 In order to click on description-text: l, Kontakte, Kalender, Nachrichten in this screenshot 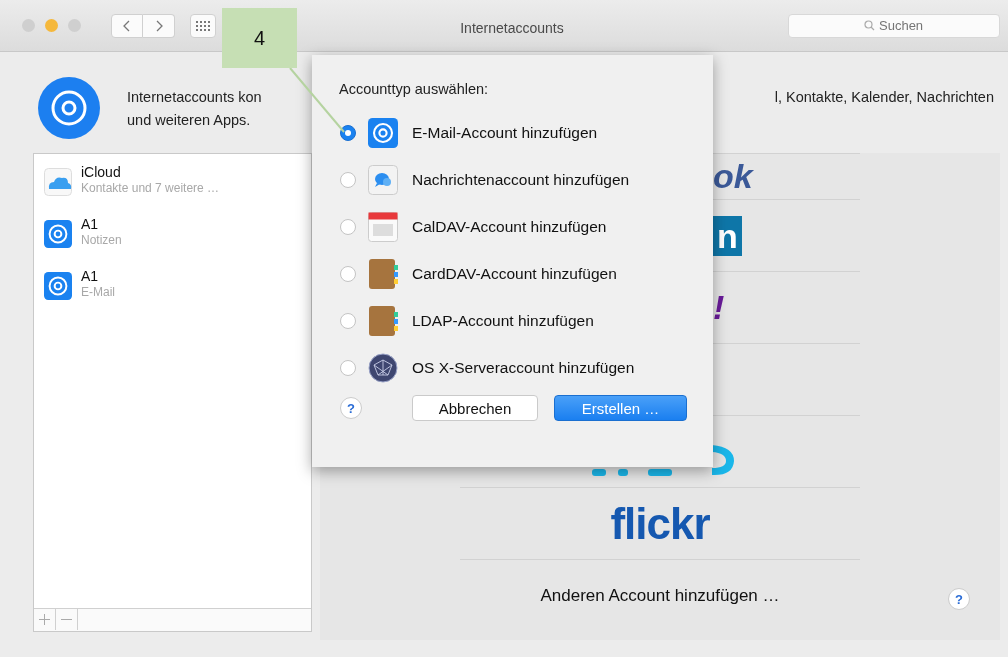, I will do `click(884, 97)`.